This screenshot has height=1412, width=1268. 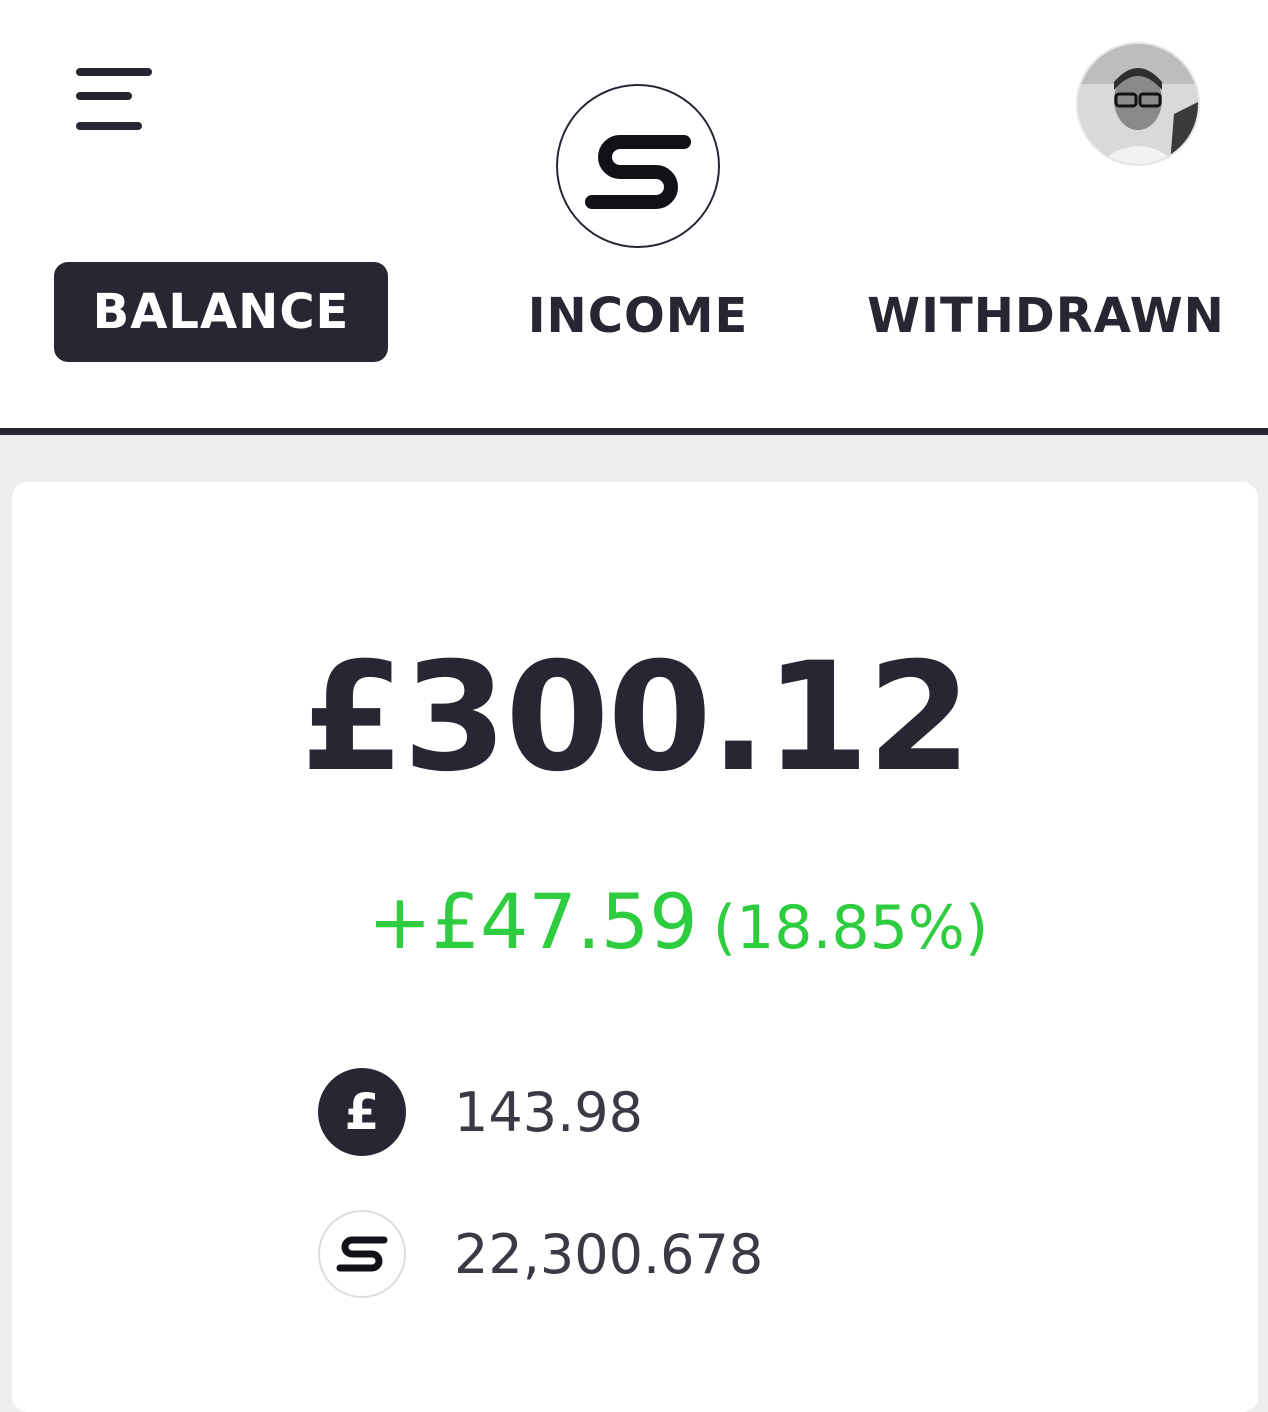 I want to click on balance-change: +£47.59 (18.85%), so click(x=678, y=925).